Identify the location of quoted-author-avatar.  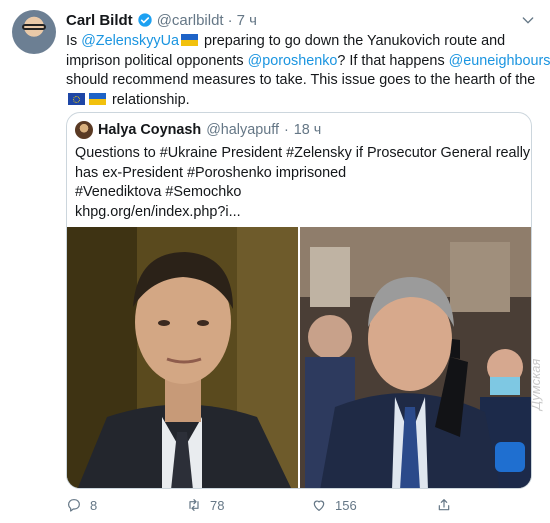
(84, 130).